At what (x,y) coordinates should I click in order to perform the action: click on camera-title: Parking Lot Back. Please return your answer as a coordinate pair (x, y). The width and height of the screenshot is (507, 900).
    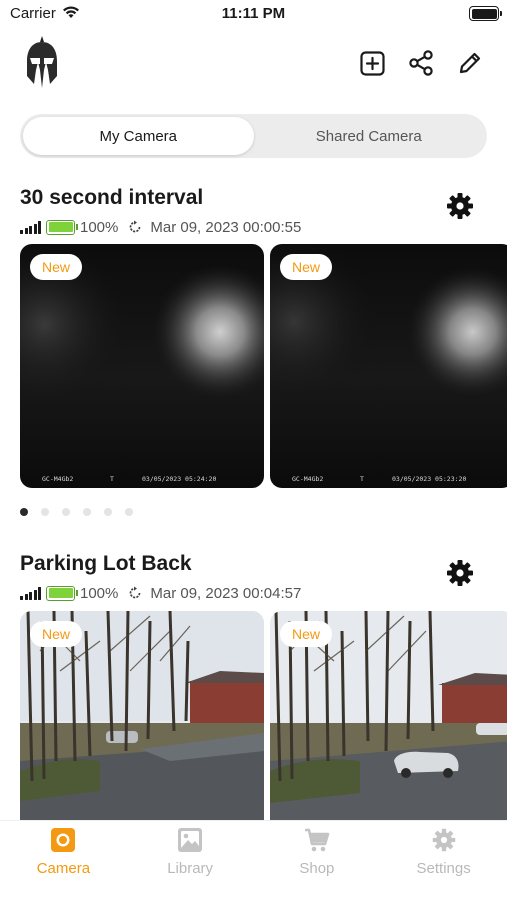
    Looking at the image, I should click on (106, 564).